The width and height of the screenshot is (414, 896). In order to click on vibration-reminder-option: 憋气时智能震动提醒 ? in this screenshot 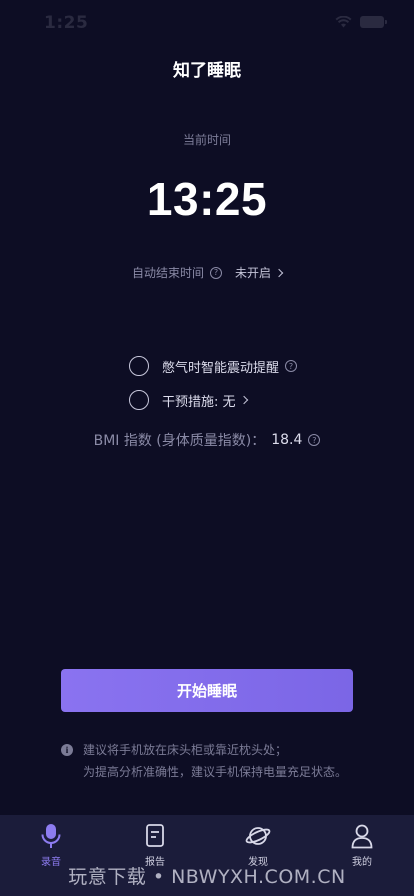, I will do `click(213, 366)`.